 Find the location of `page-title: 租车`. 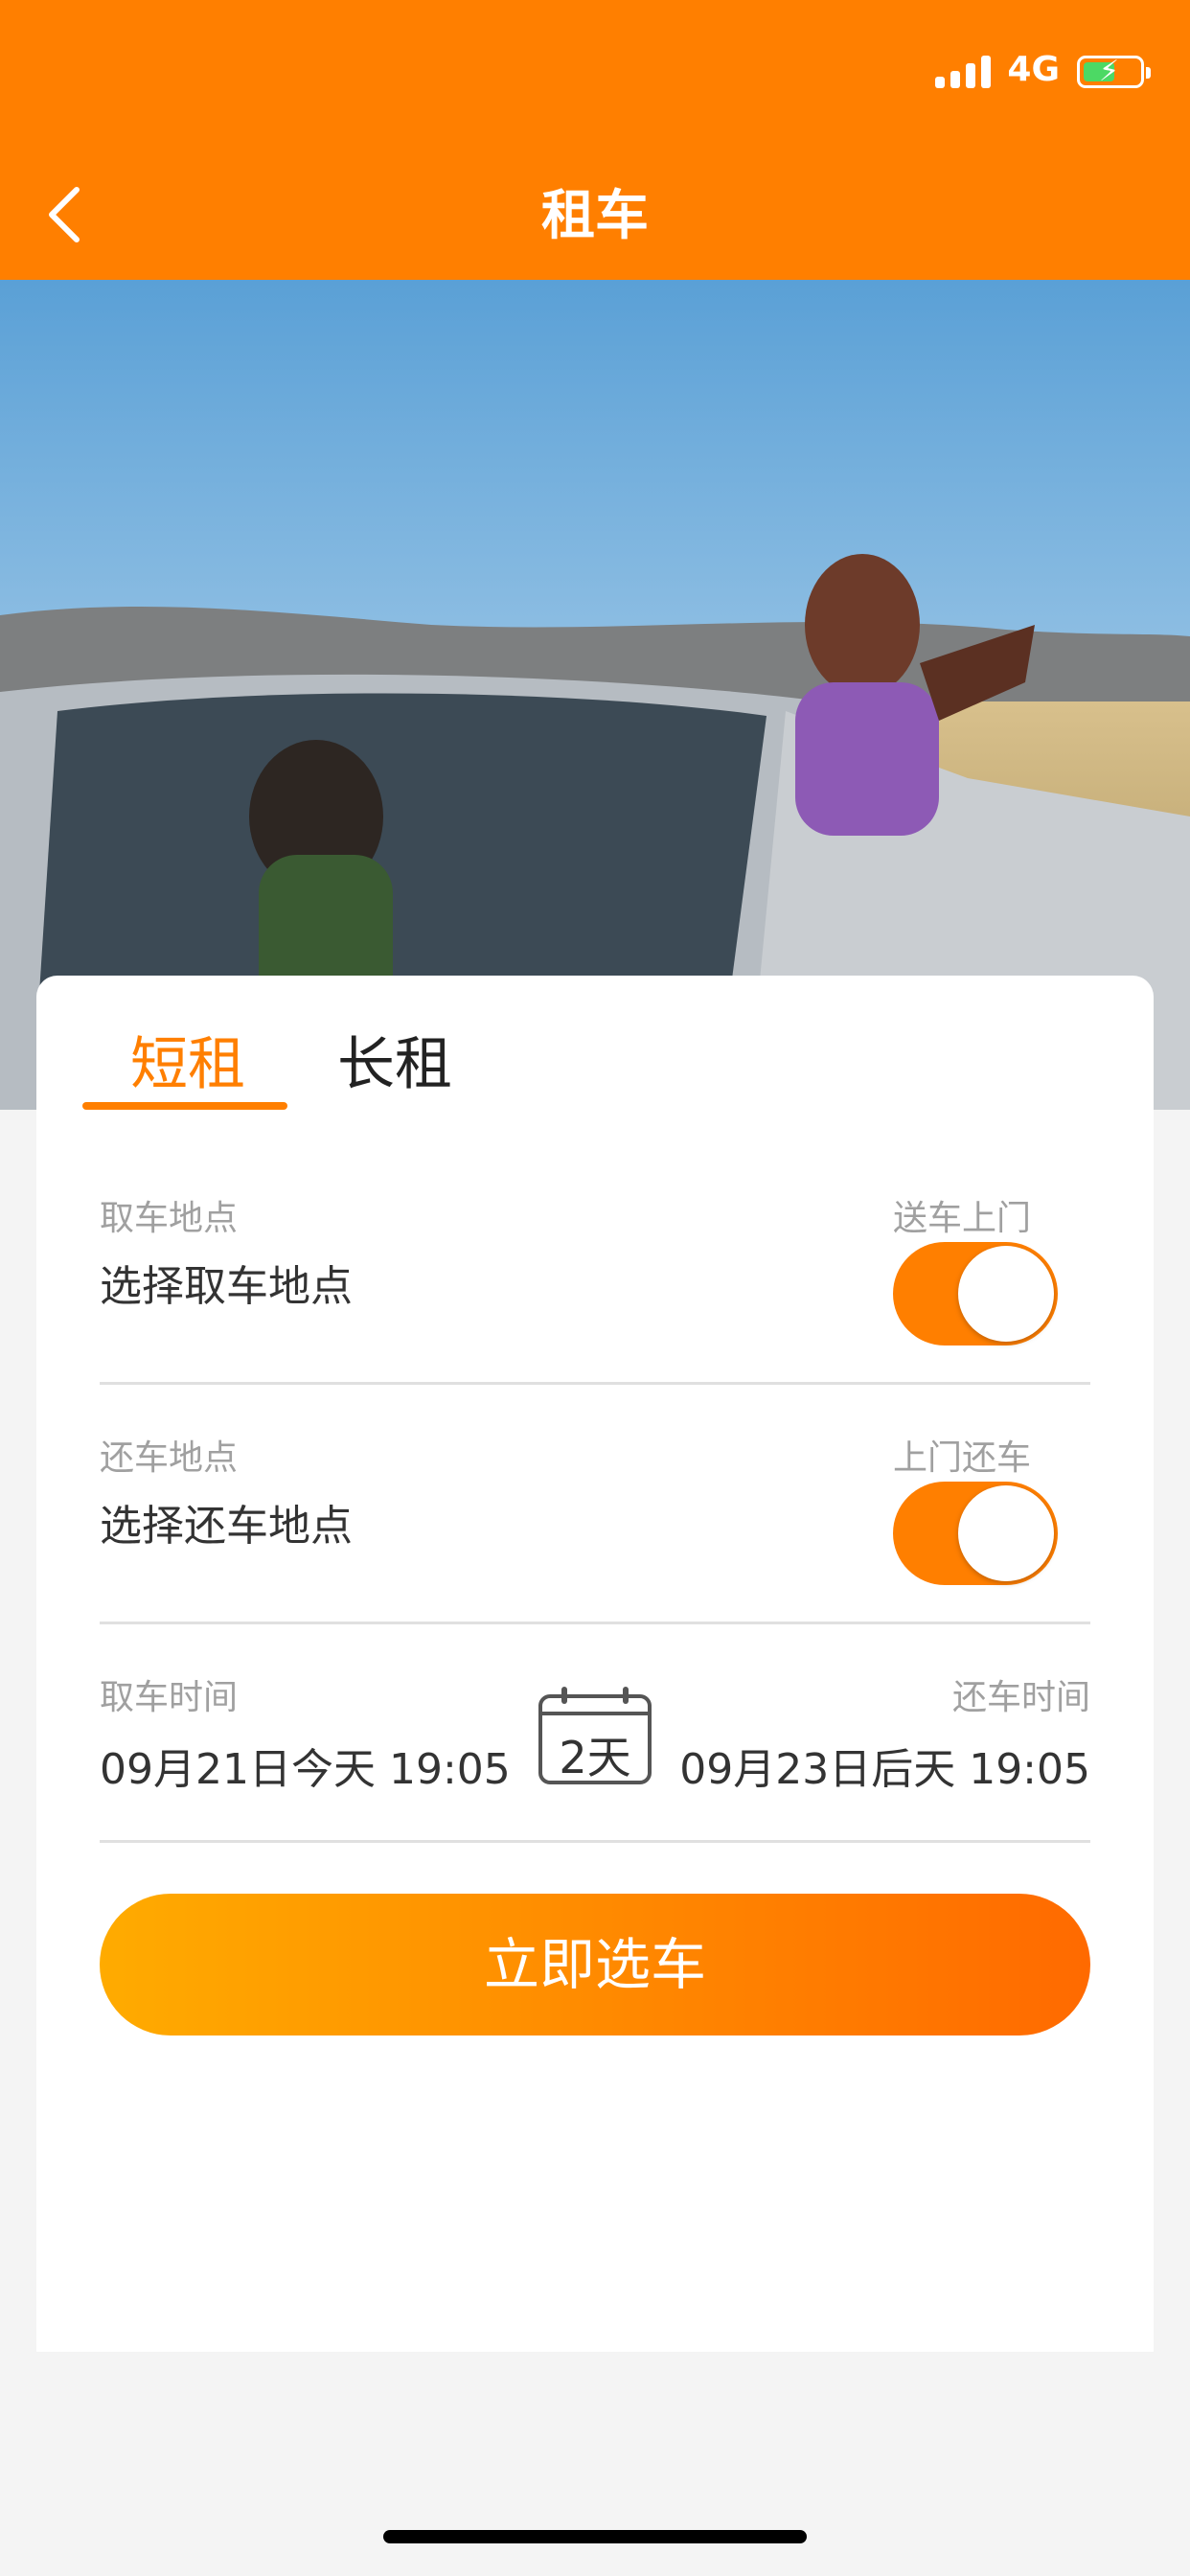

page-title: 租车 is located at coordinates (595, 216).